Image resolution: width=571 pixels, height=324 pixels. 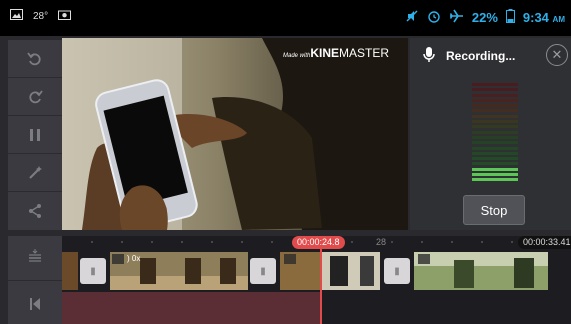 I want to click on transition-button-3: ▮, so click(x=397, y=271).